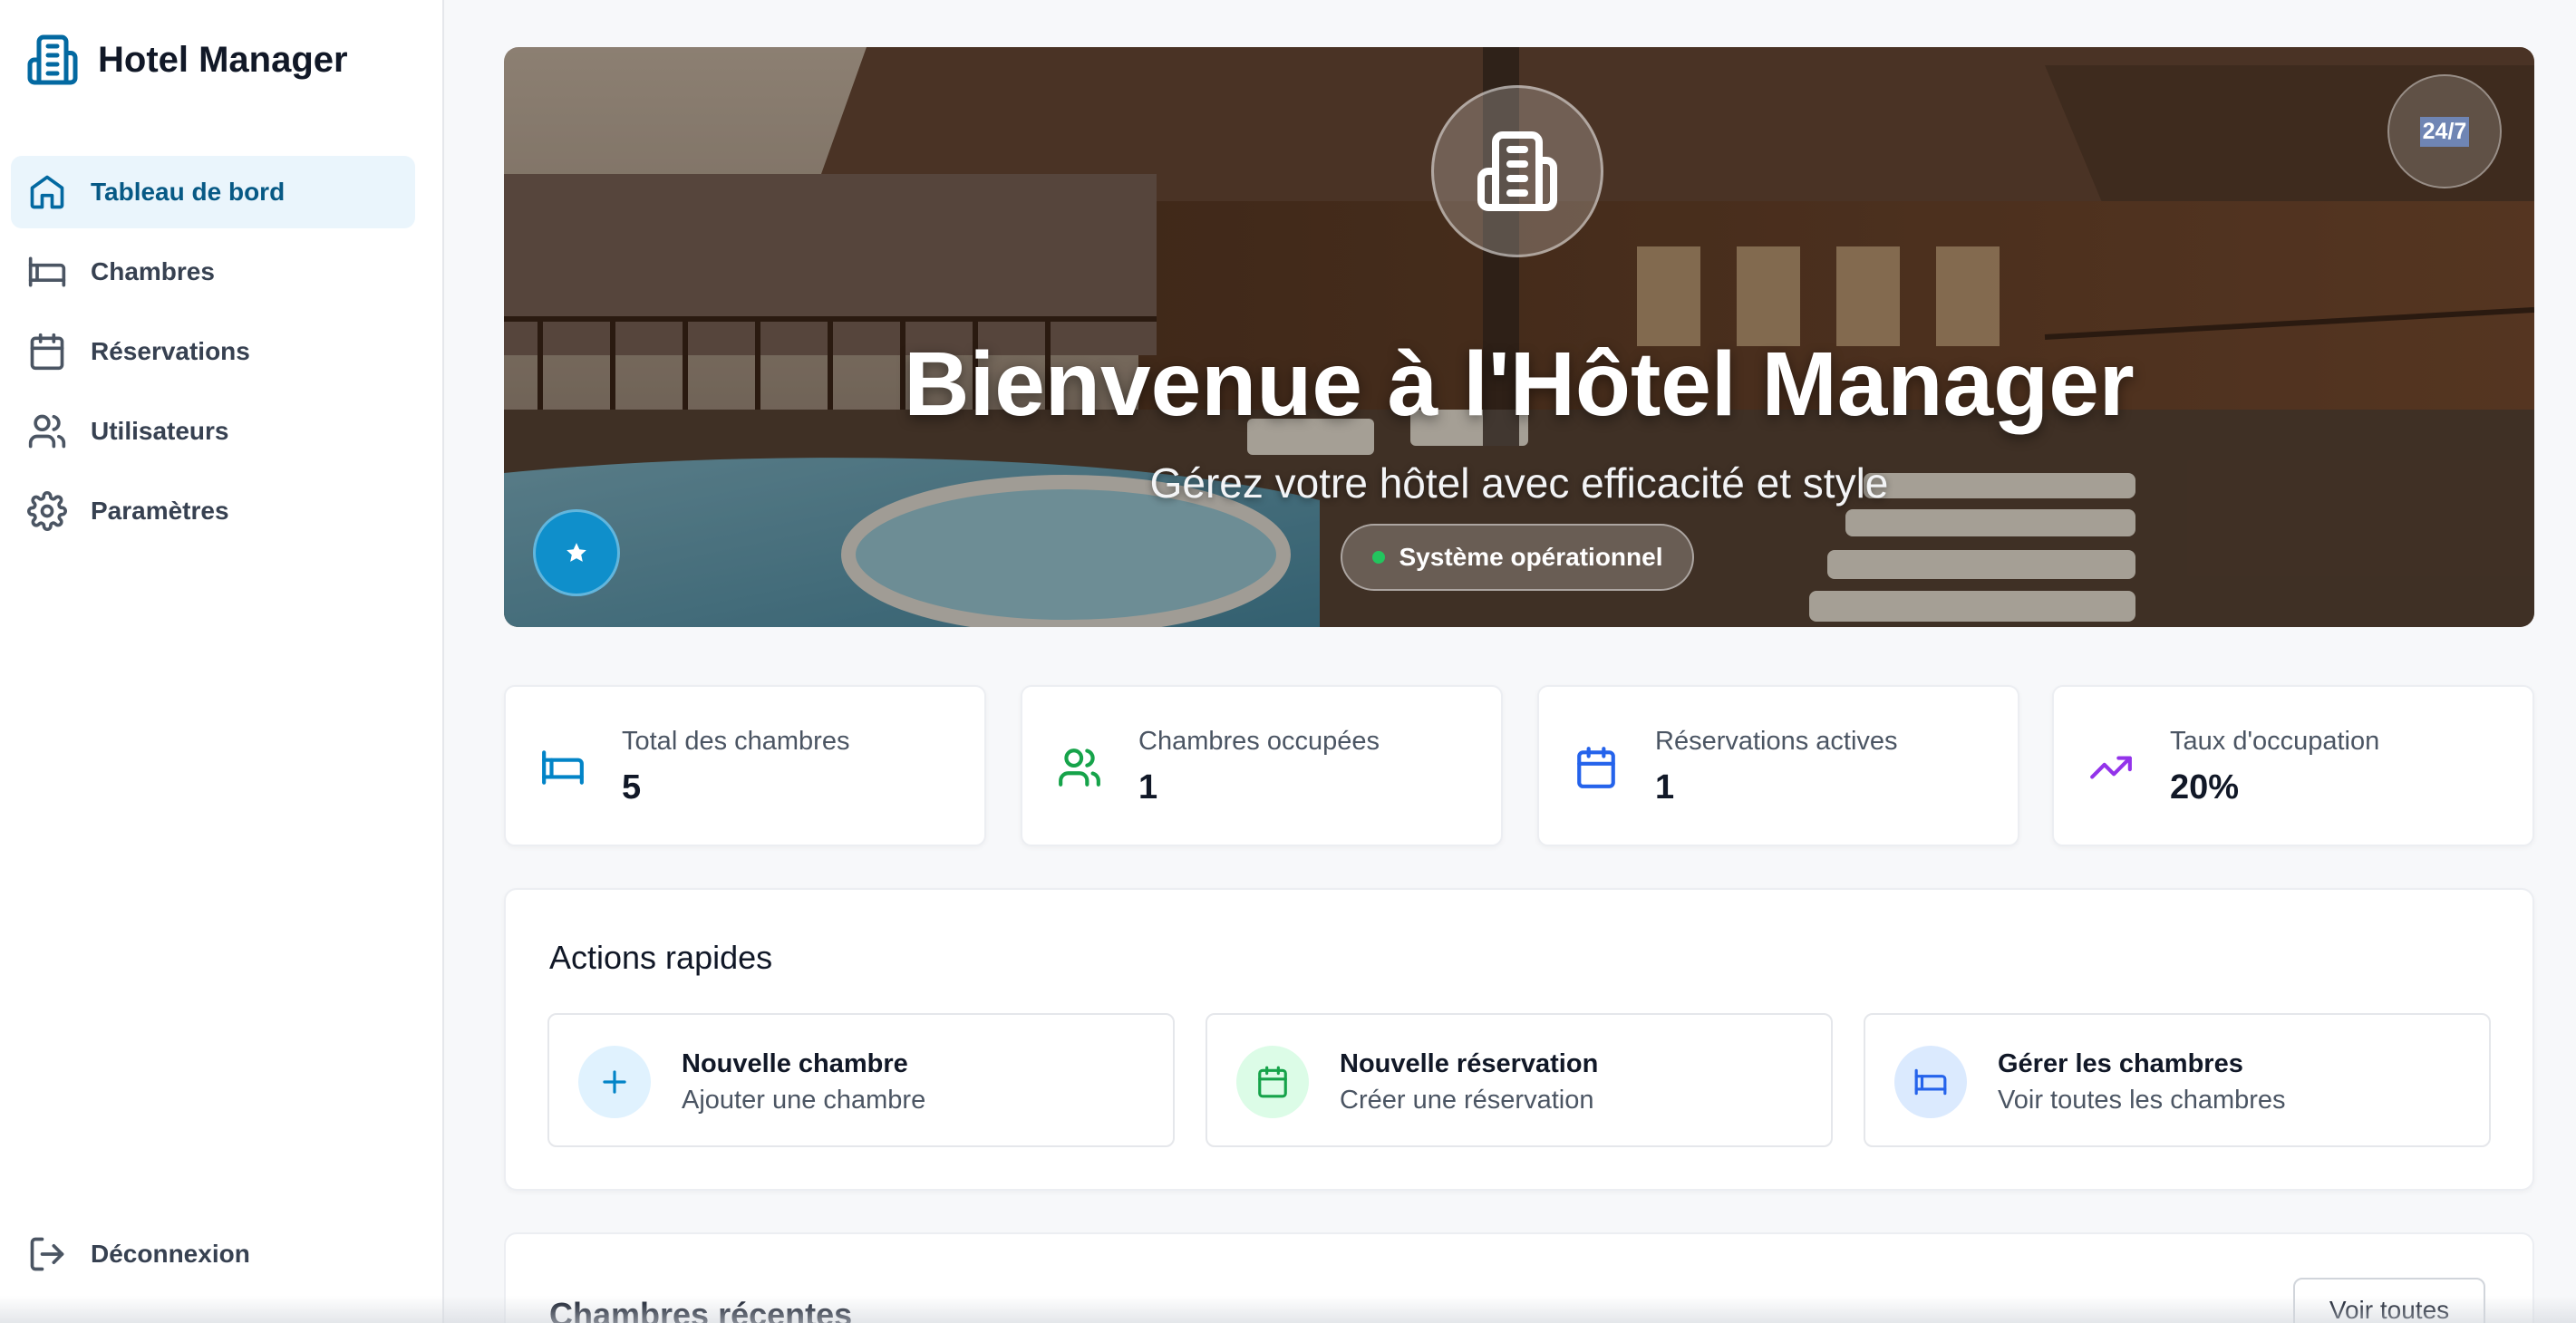 The height and width of the screenshot is (1323, 2576). I want to click on hero-title: Bienvenue à l'Hôtel Manager, so click(1519, 384).